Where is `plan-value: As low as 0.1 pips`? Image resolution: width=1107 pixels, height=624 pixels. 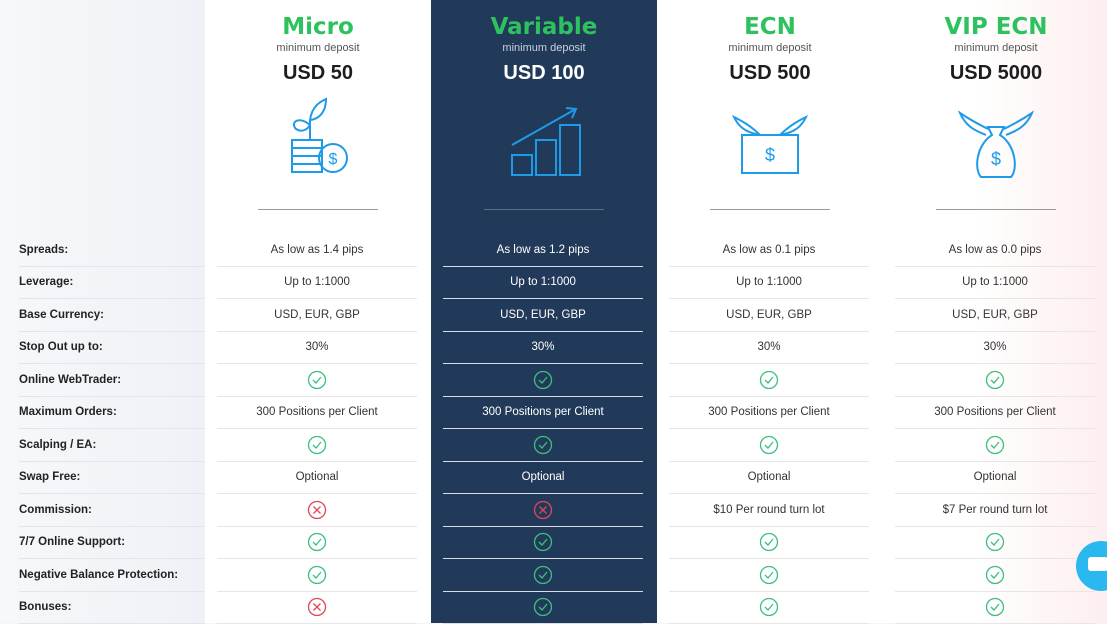
plan-value: As low as 0.1 pips is located at coordinates (769, 250).